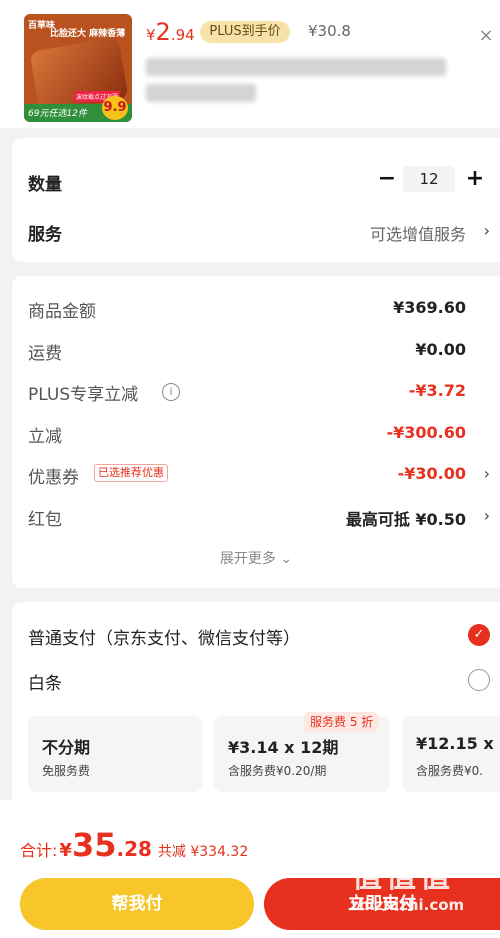 The height and width of the screenshot is (938, 500). What do you see at coordinates (45, 684) in the screenshot?
I see `payment-baitiao-label: 白条` at bounding box center [45, 684].